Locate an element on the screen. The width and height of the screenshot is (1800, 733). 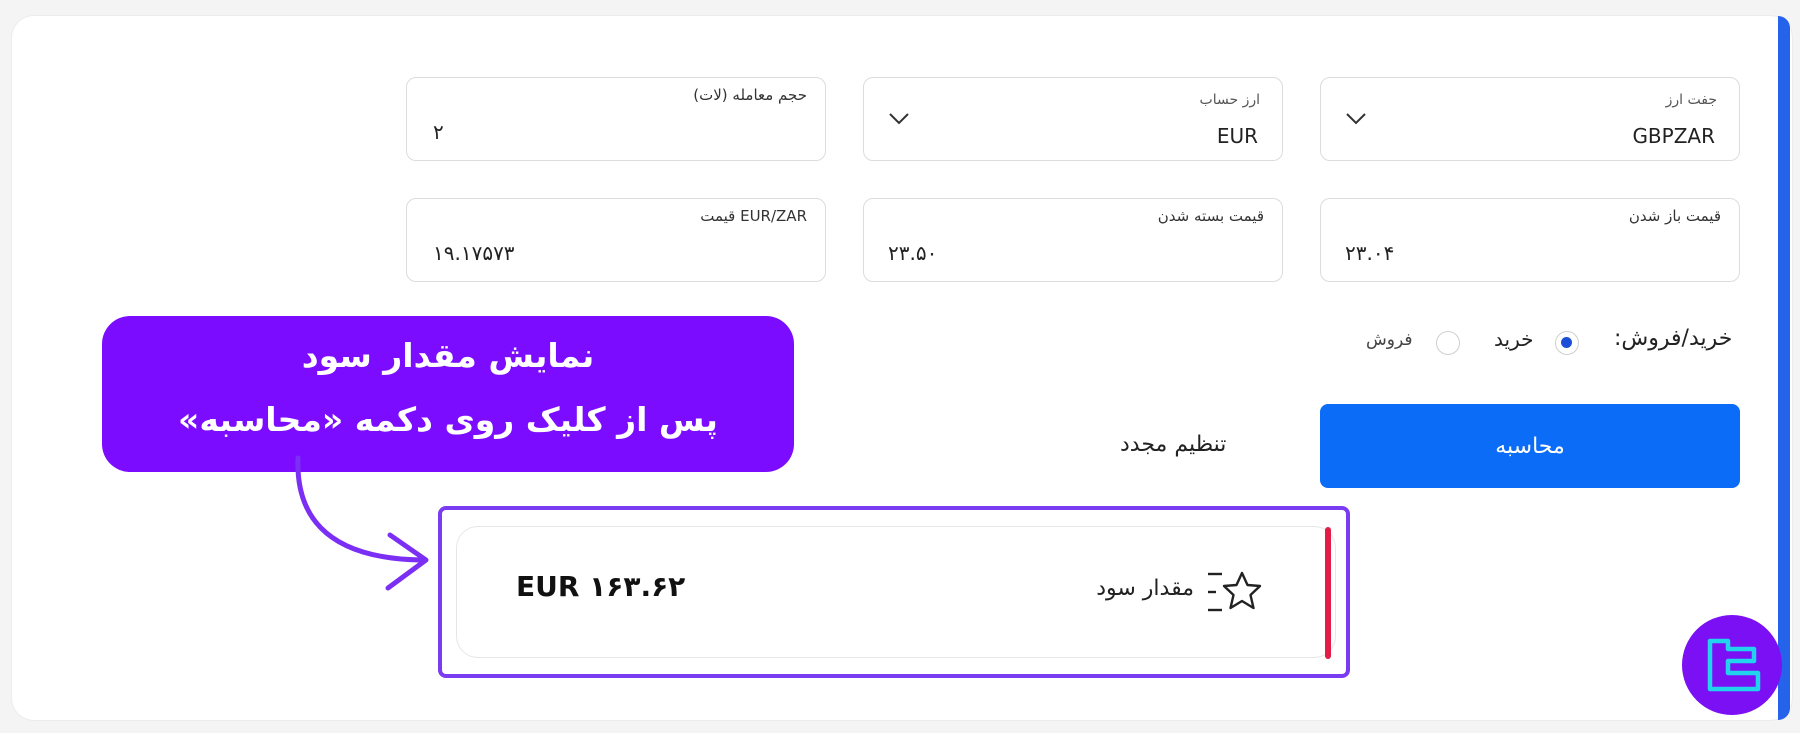
callout-line-1: نمایش مقدار سود is located at coordinates (448, 355).